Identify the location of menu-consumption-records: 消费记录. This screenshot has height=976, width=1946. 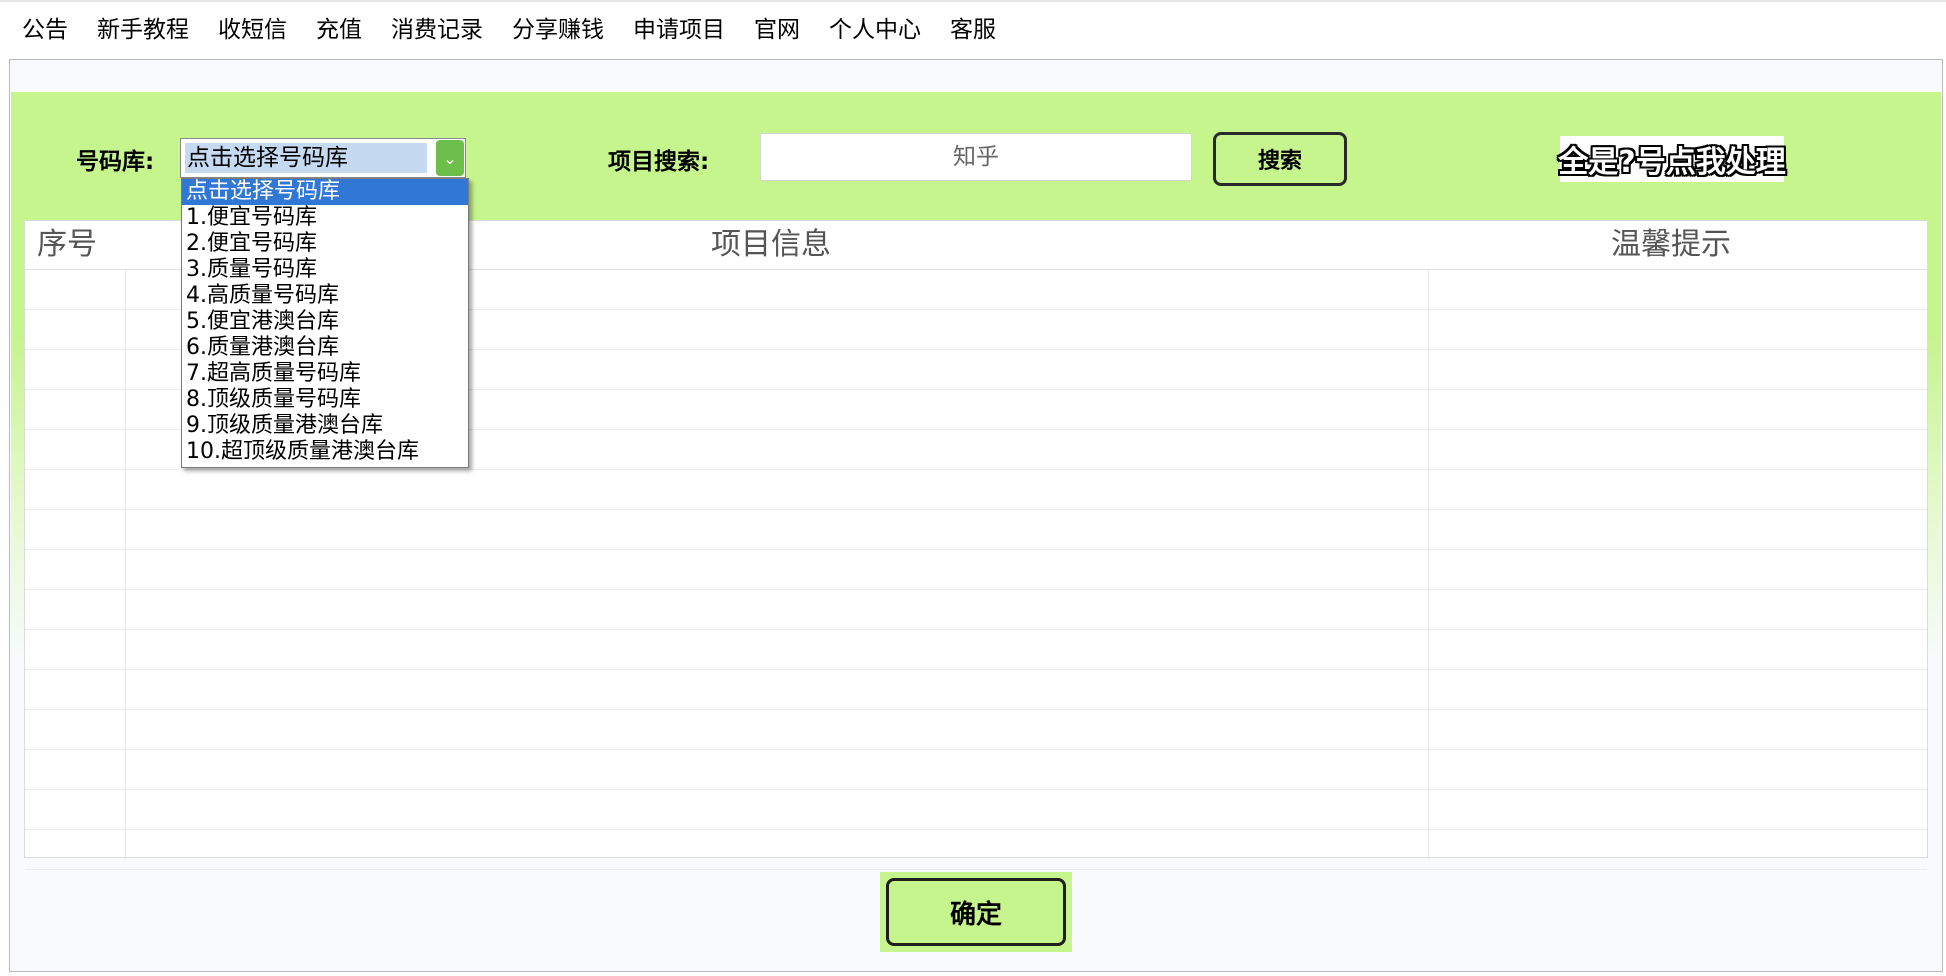
(437, 30).